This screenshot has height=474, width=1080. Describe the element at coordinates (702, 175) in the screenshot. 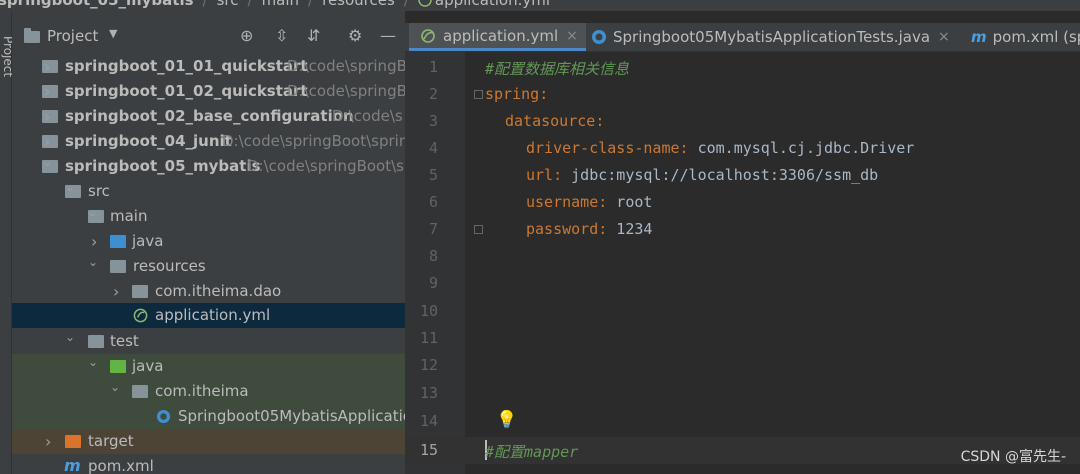

I see `code-text: url: jdbc:mysql://localhost:3306/ssm_db` at that location.